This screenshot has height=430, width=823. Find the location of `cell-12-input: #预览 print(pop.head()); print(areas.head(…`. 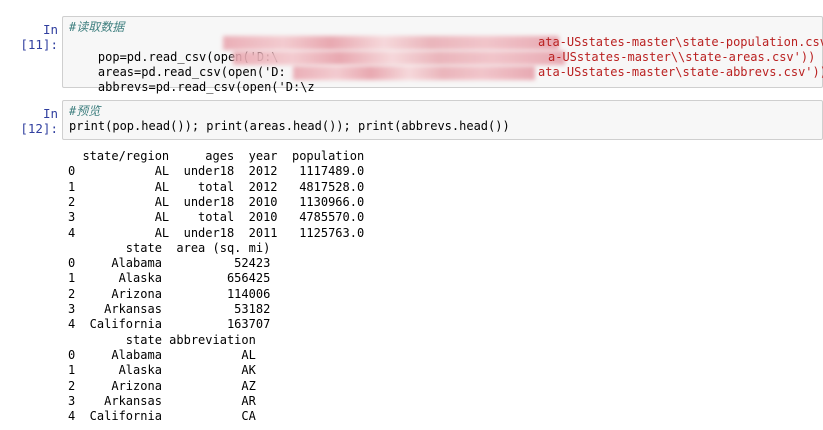

cell-12-input: #预览 print(pop.head()); print(areas.head(… is located at coordinates (442, 120).